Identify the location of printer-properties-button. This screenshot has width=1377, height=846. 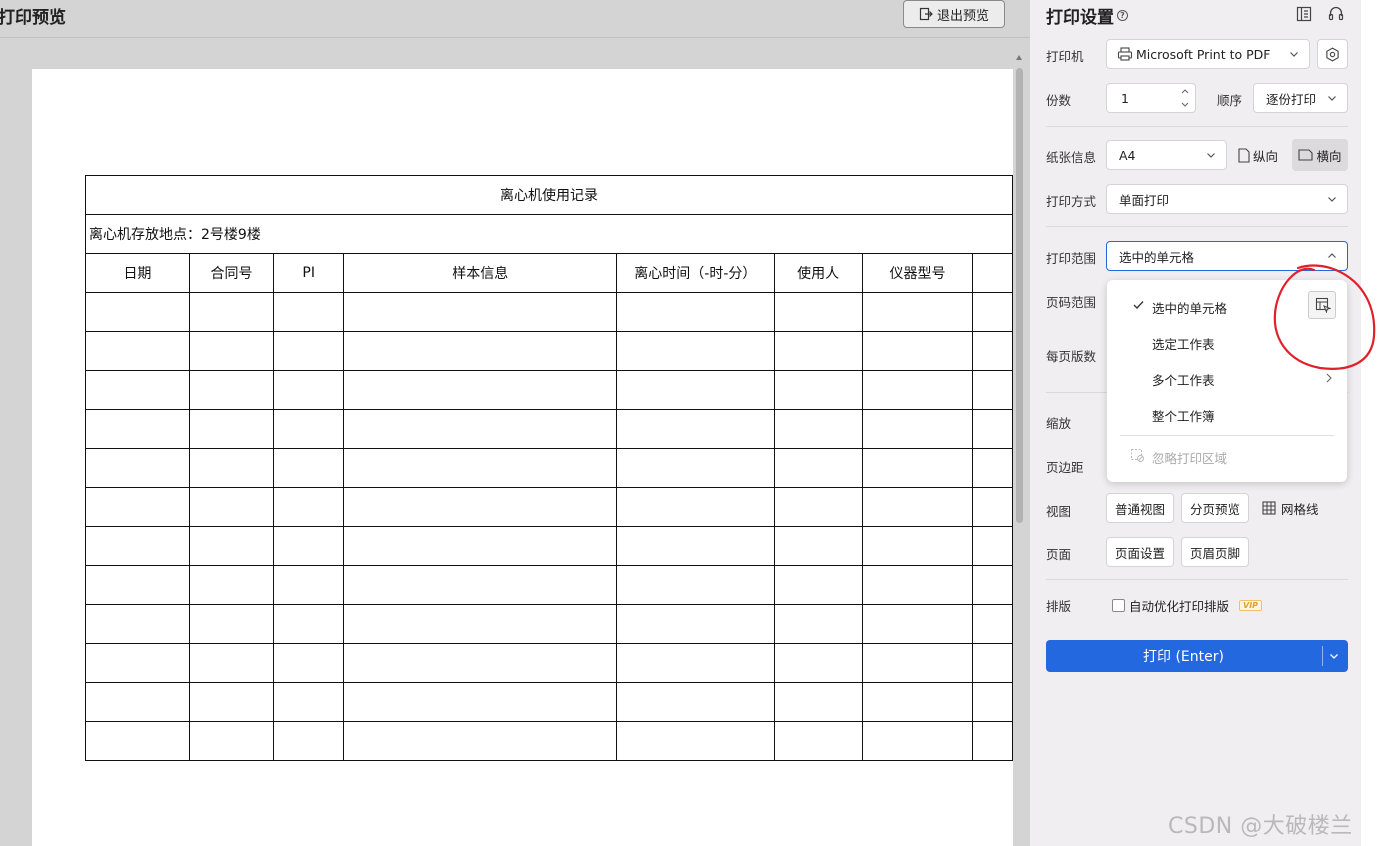
(1332, 54).